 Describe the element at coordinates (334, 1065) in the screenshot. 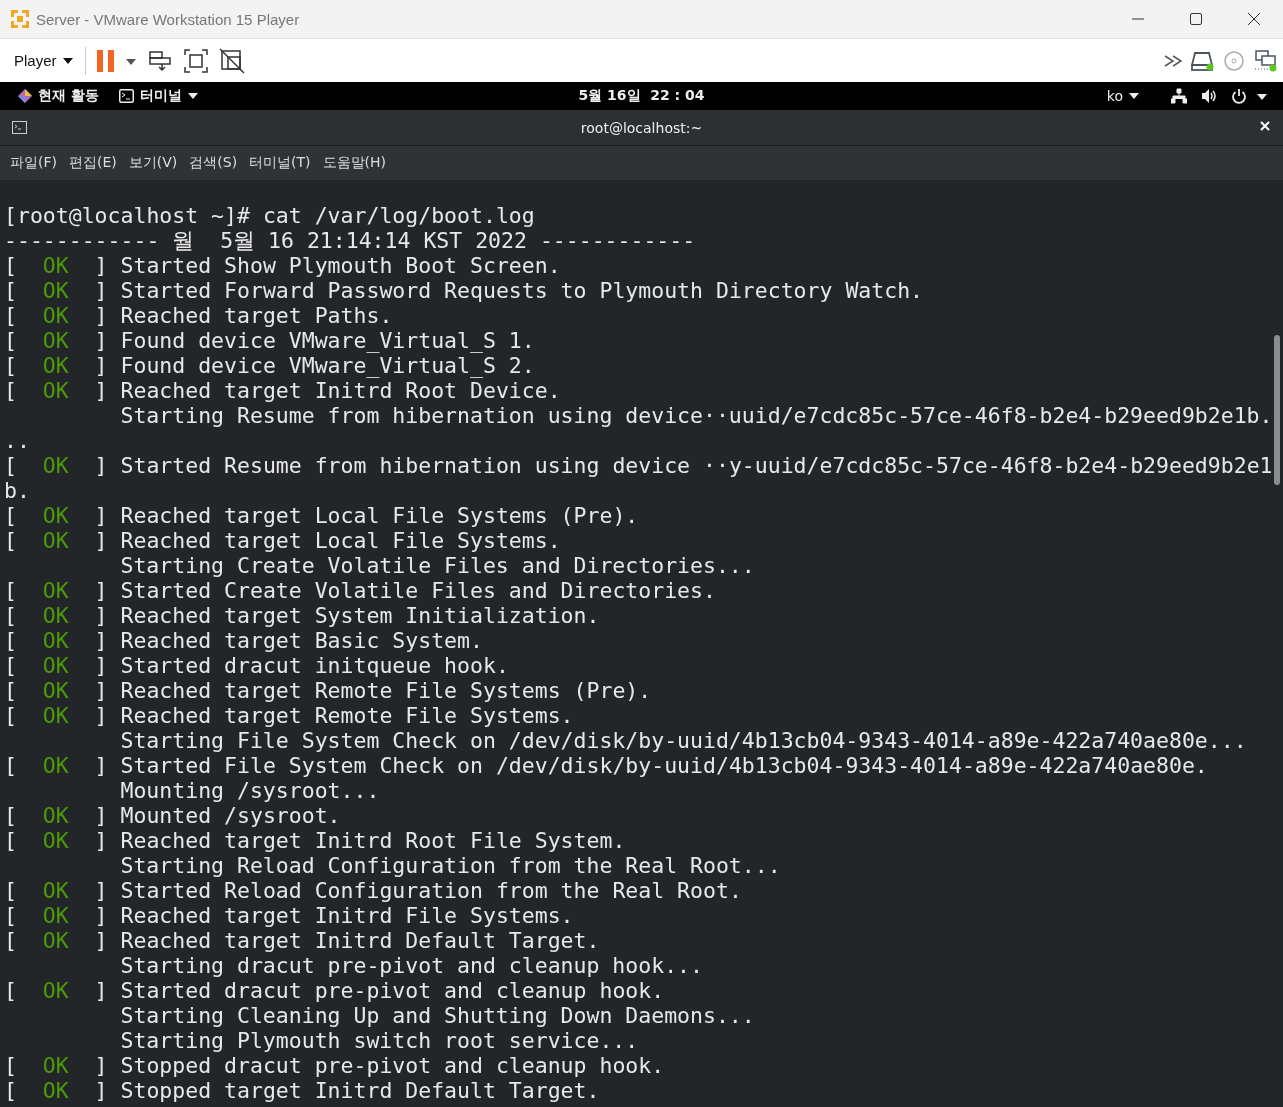

I see `log-line: [ OK ] Stopped dracut pre-pivot and cleanup hook.` at that location.